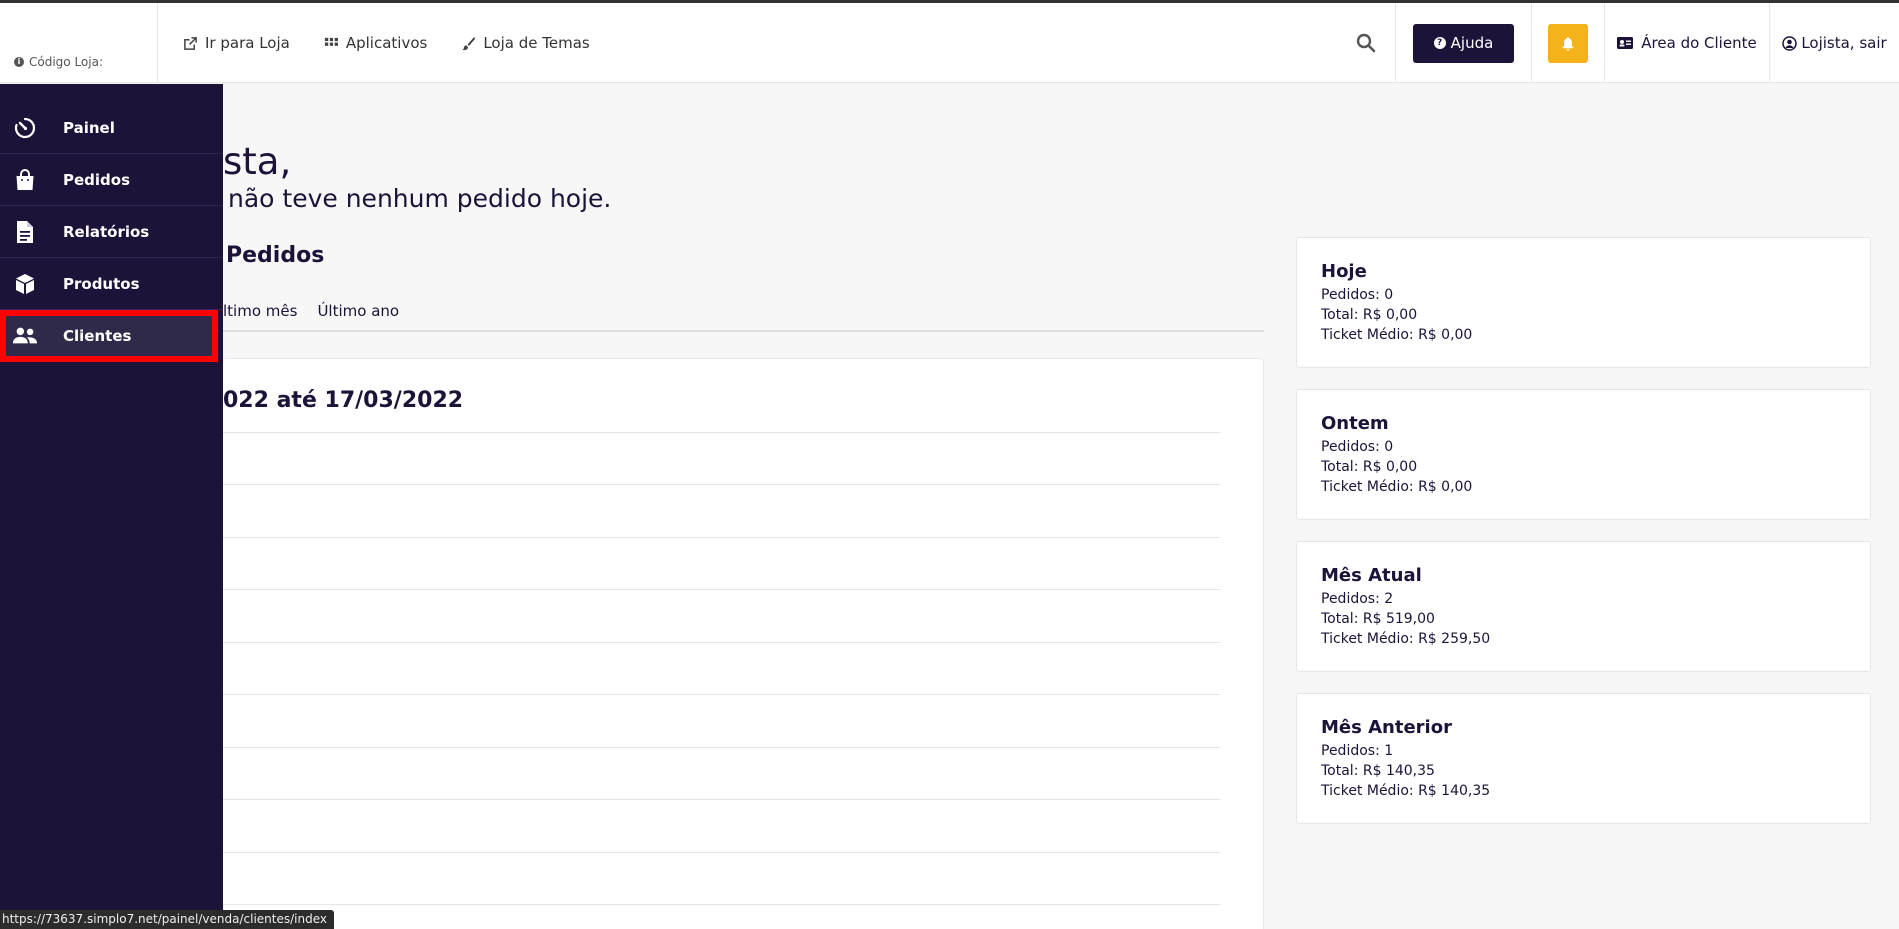 This screenshot has width=1899, height=929. What do you see at coordinates (247, 43) in the screenshot?
I see `link-label: Ir para Loja` at bounding box center [247, 43].